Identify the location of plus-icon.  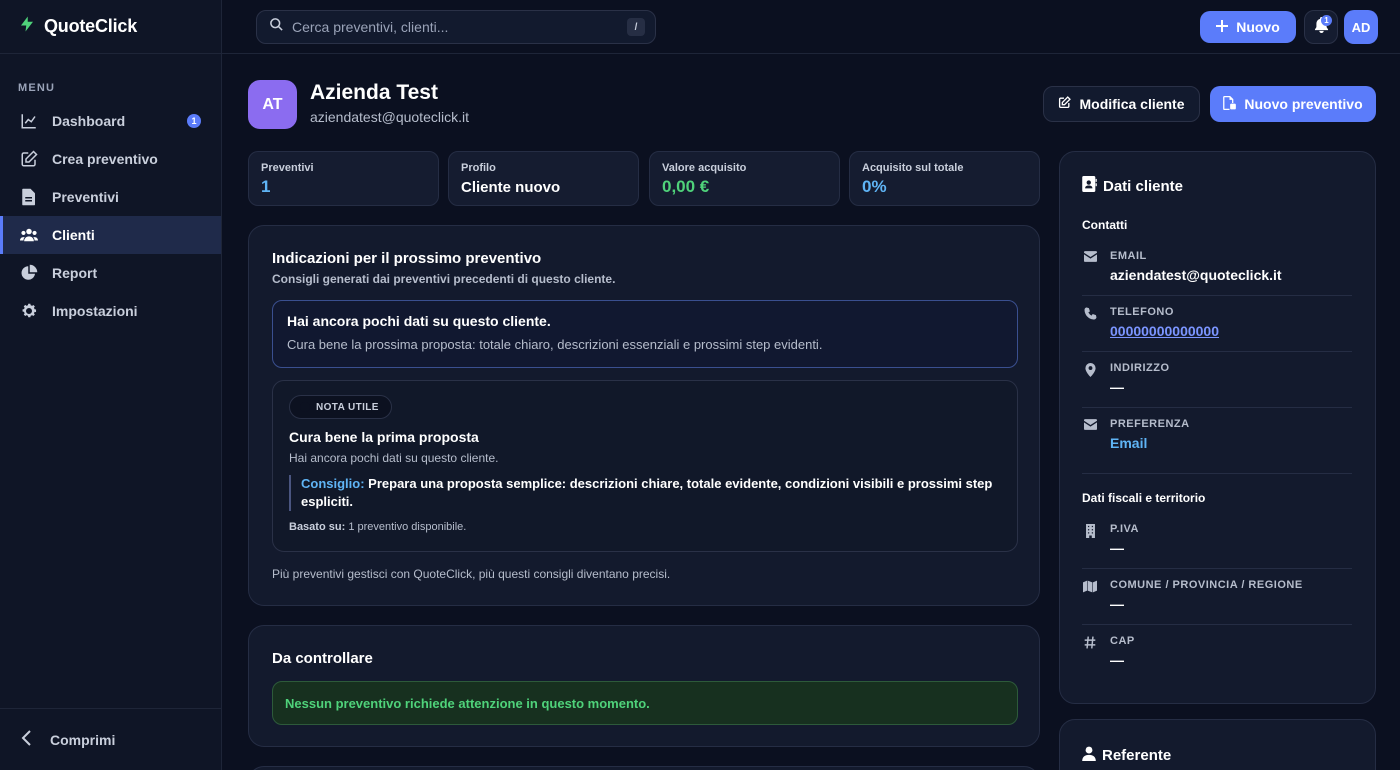
(1222, 27).